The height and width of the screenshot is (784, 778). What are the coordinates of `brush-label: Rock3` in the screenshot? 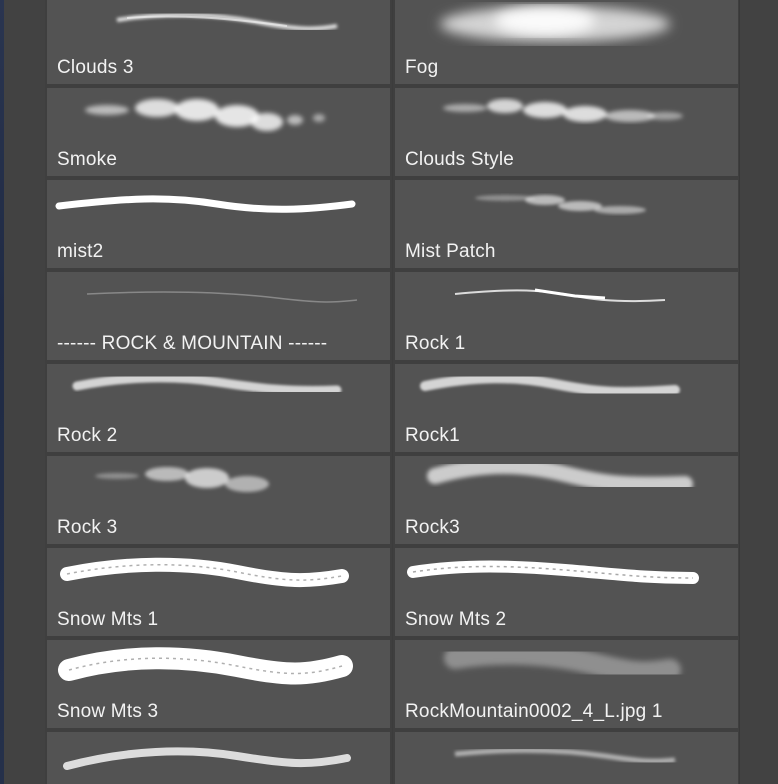 It's located at (432, 527).